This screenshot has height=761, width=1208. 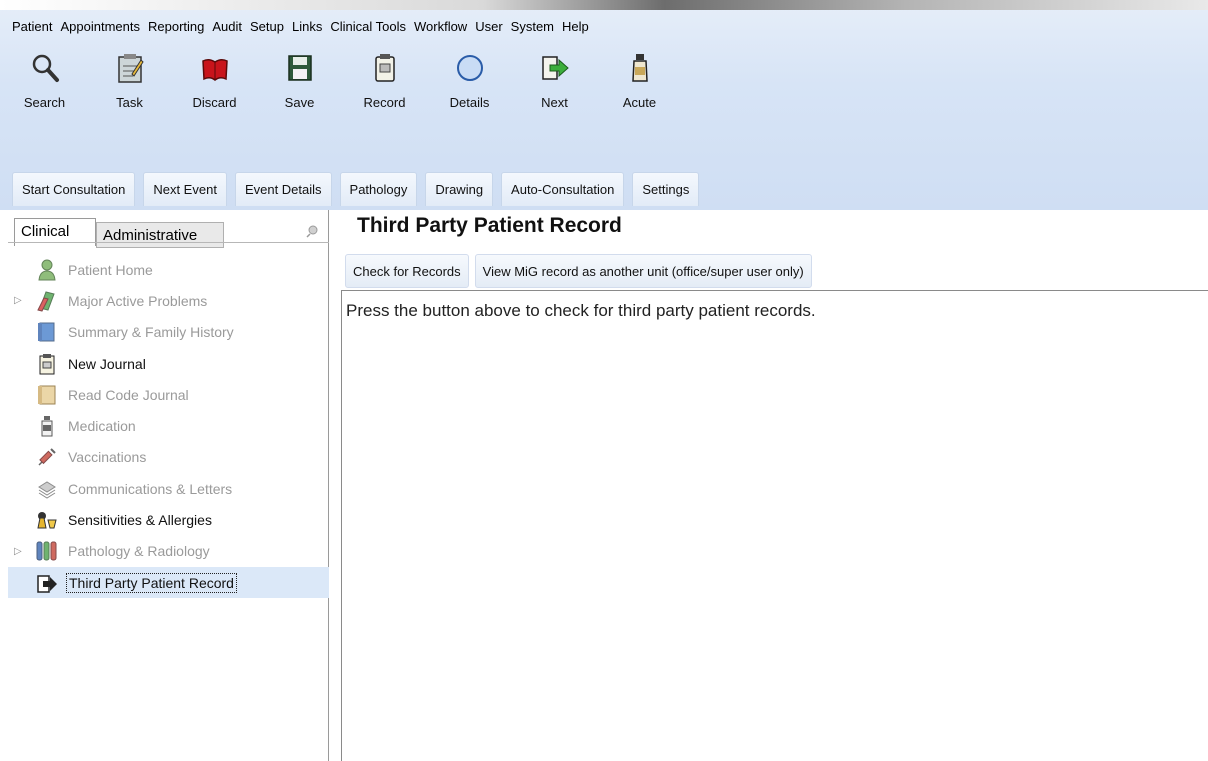 What do you see at coordinates (45, 68) in the screenshot?
I see `magnifier-icon` at bounding box center [45, 68].